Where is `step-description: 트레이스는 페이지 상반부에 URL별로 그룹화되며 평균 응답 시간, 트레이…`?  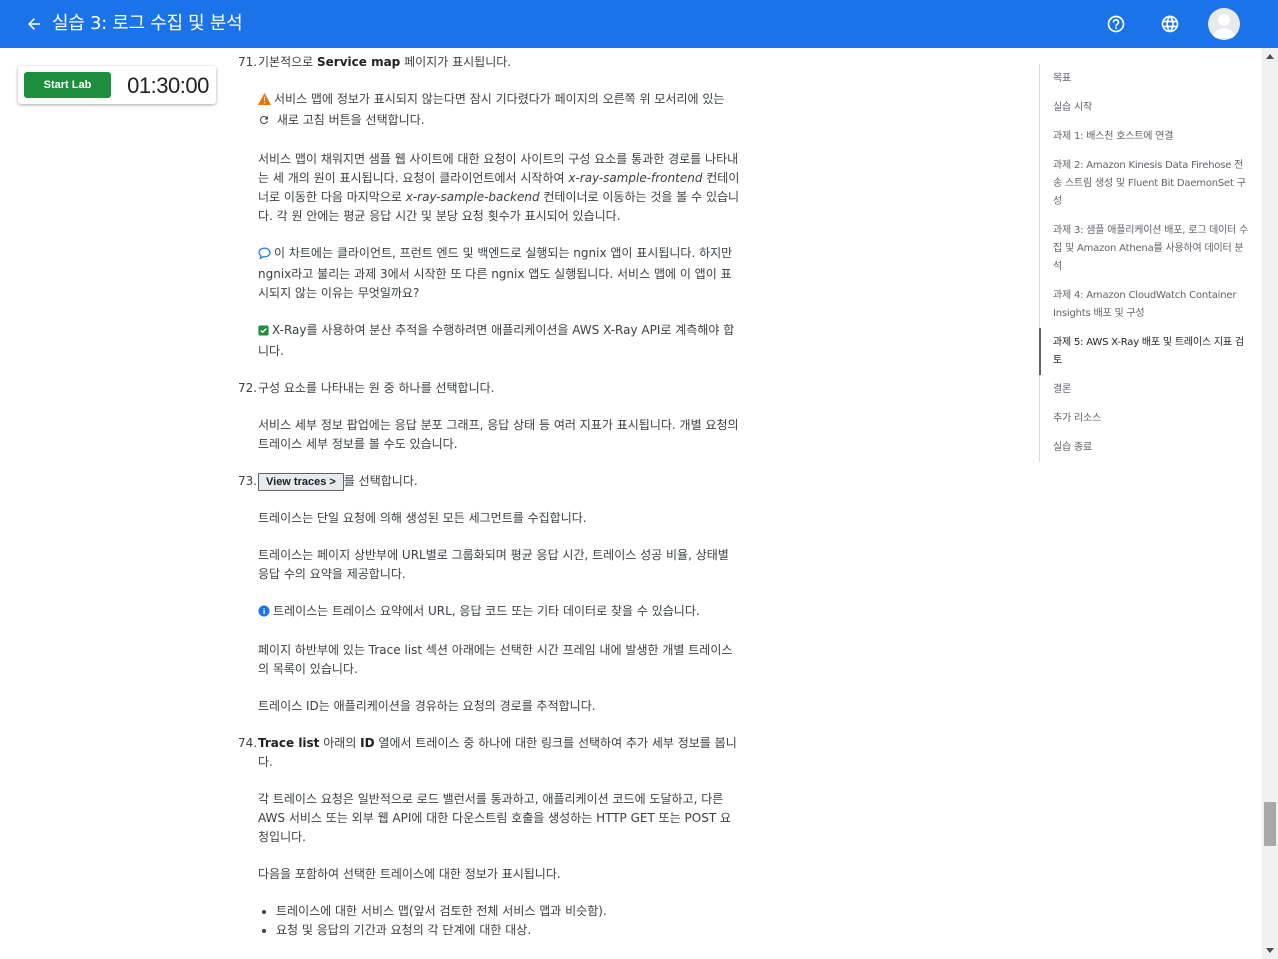
step-description: 트레이스는 페이지 상반부에 URL별로 그룹화되며 평균 응답 시간, 트레이… is located at coordinates (493, 564).